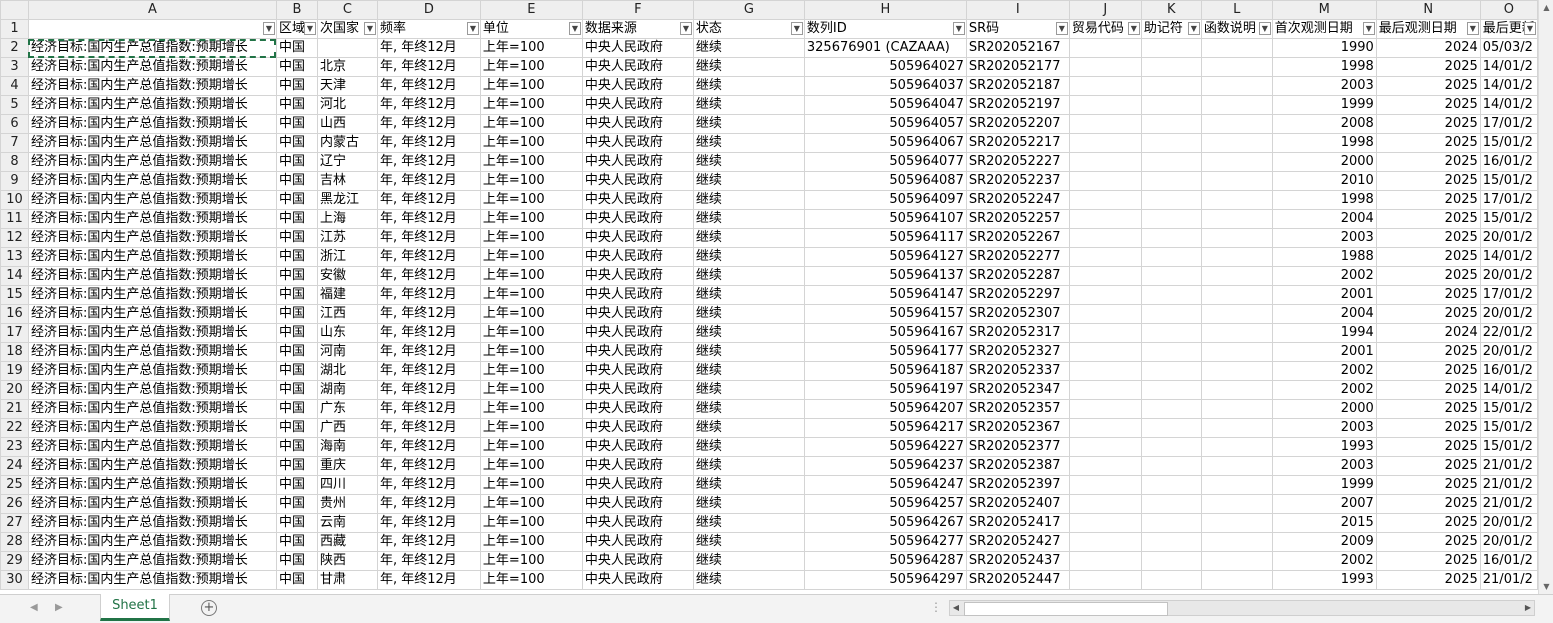 This screenshot has height=623, width=1553. I want to click on cell-series-id: 505964177, so click(885, 352).